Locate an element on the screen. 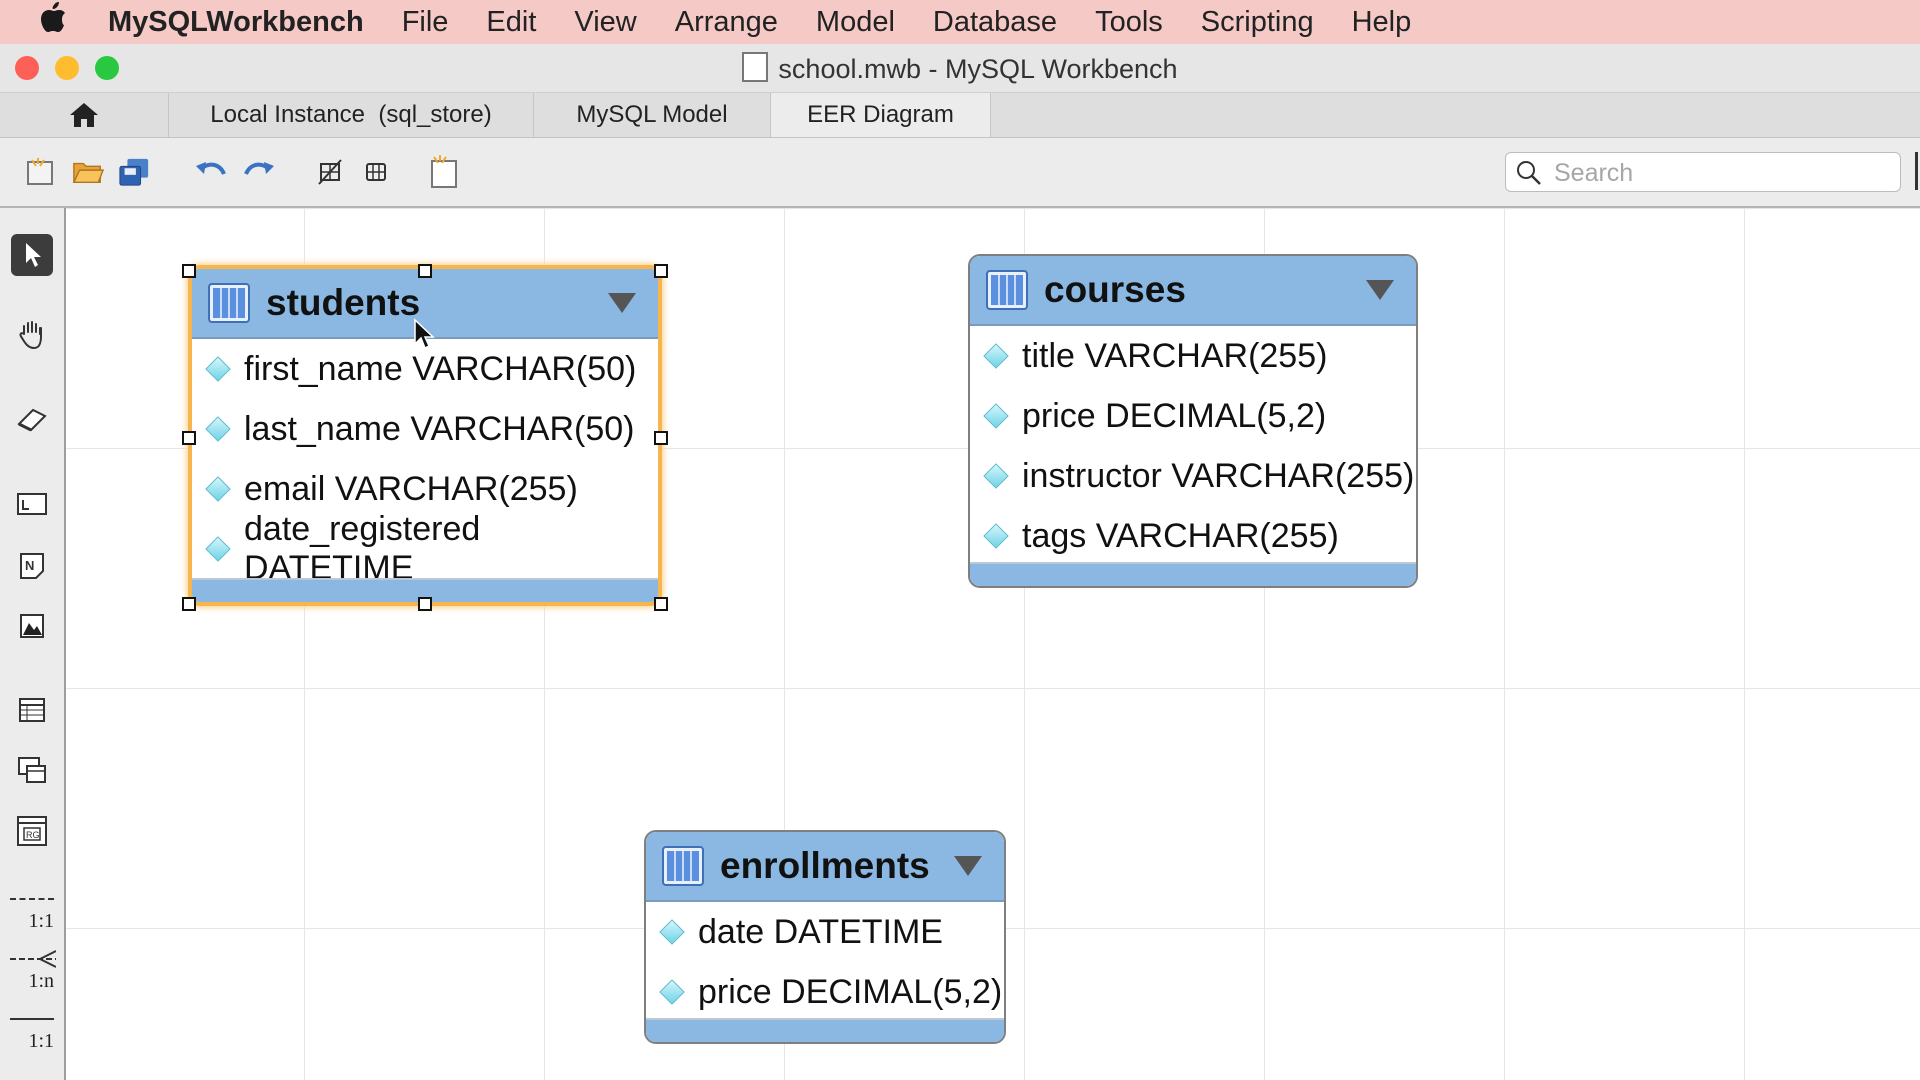 This screenshot has height=1080, width=1920. window-title: school.mwb - MySQL Workbench is located at coordinates (960, 68).